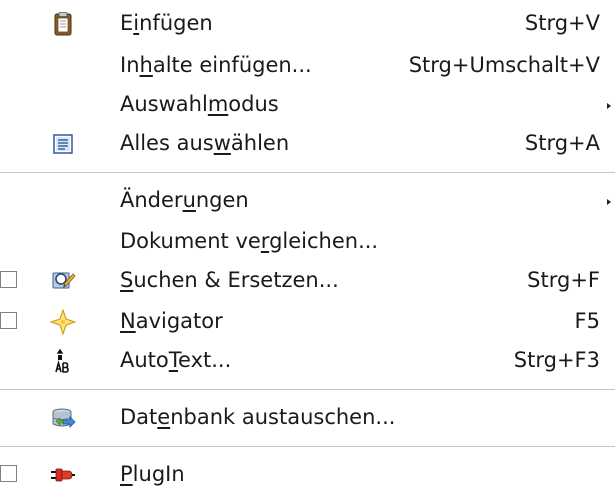  What do you see at coordinates (587, 321) in the screenshot?
I see `shortcut-label: F5` at bounding box center [587, 321].